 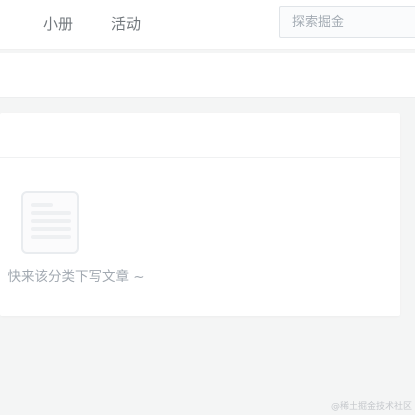 What do you see at coordinates (207, 75) in the screenshot?
I see `category-sub-navigation` at bounding box center [207, 75].